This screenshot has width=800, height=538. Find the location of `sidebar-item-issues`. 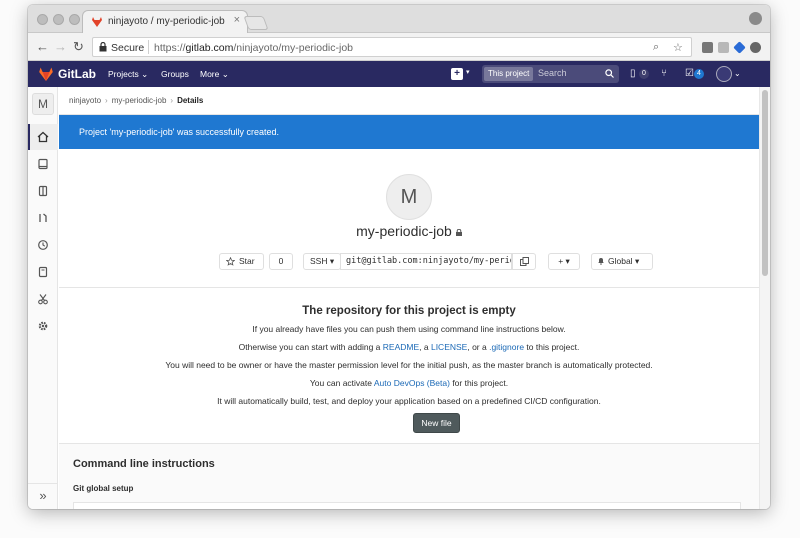

sidebar-item-issues is located at coordinates (43, 191).